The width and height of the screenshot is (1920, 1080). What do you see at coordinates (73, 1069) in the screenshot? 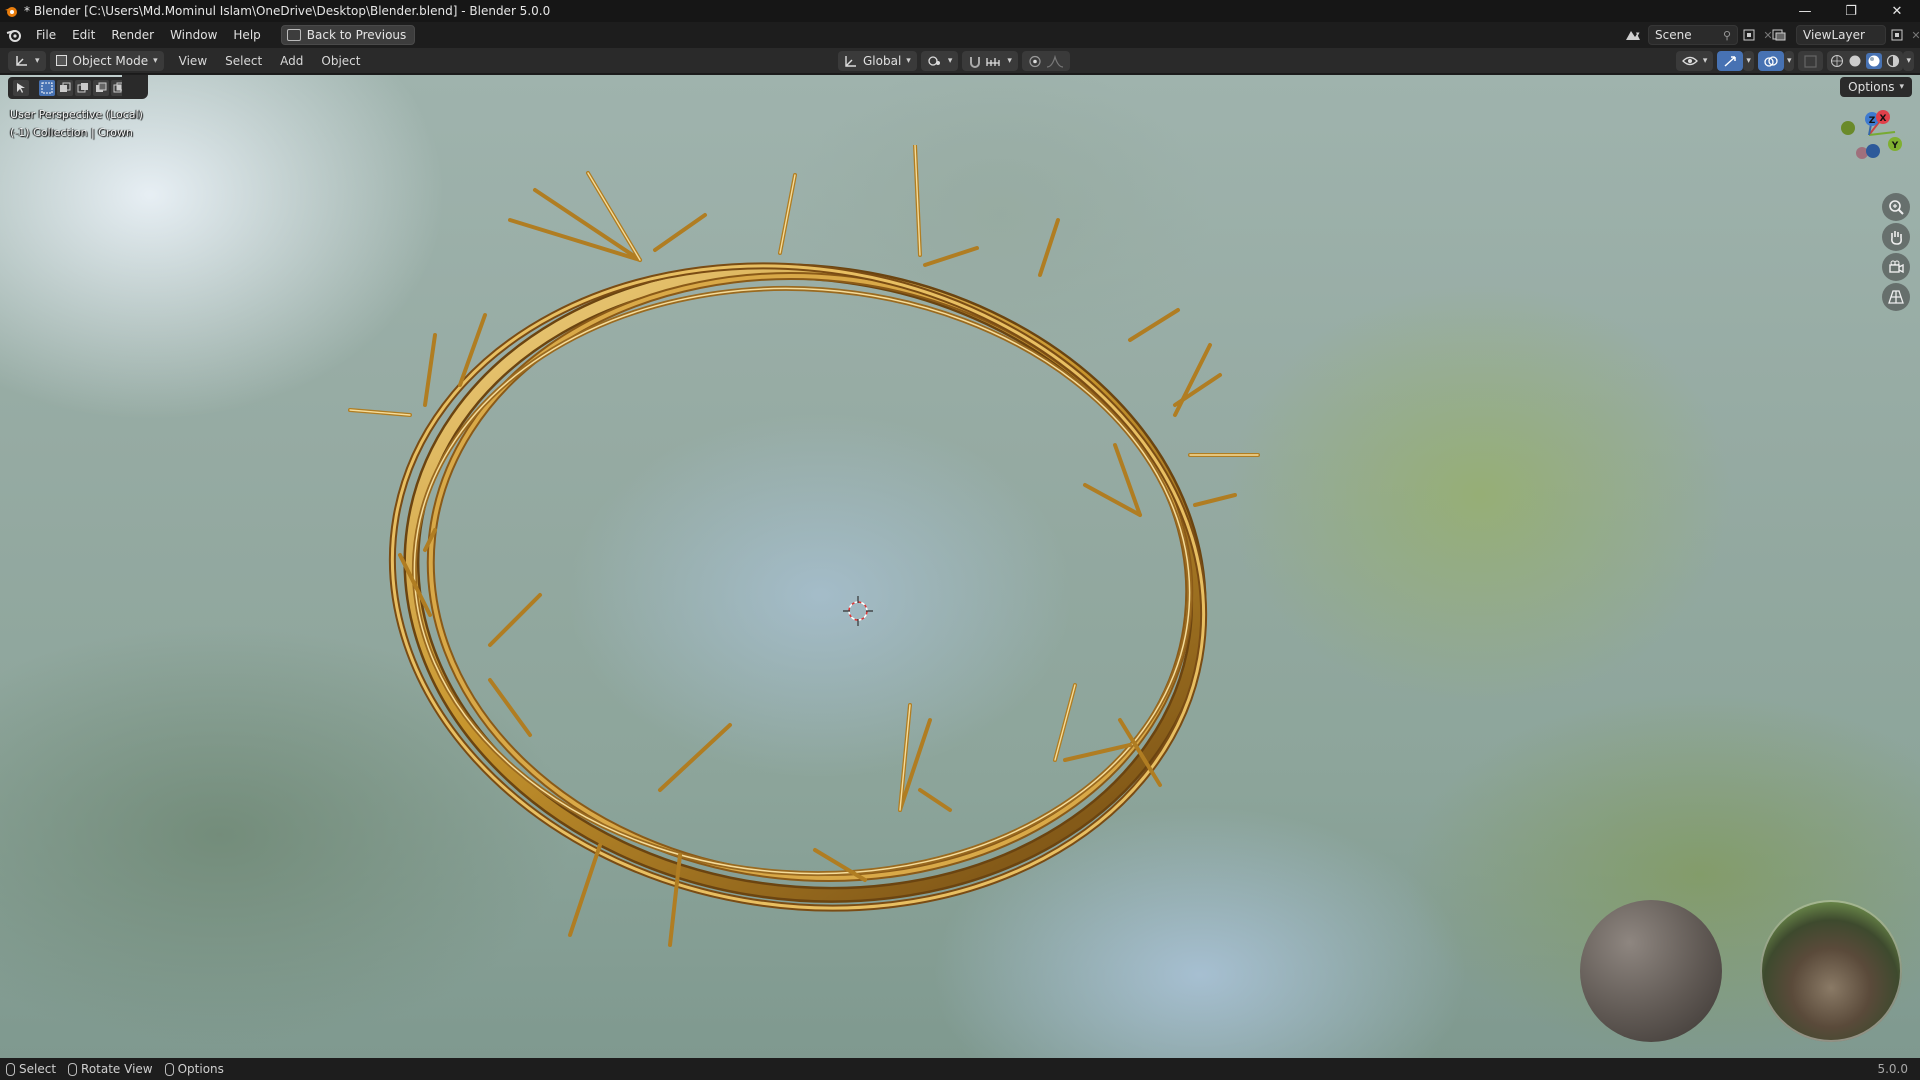
I see `middle-mouse-icon` at bounding box center [73, 1069].